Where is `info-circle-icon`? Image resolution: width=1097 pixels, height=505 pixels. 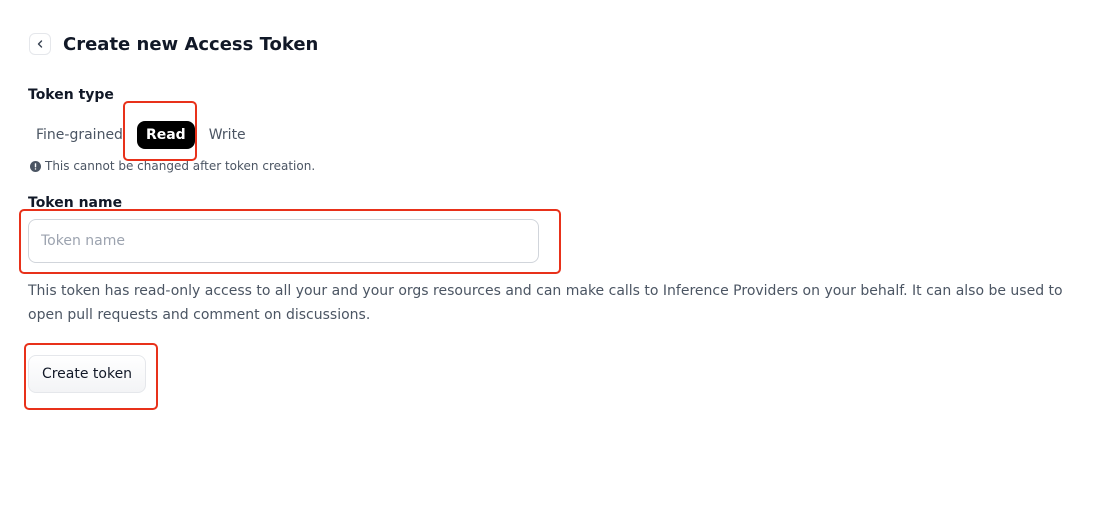
info-circle-icon is located at coordinates (35, 166).